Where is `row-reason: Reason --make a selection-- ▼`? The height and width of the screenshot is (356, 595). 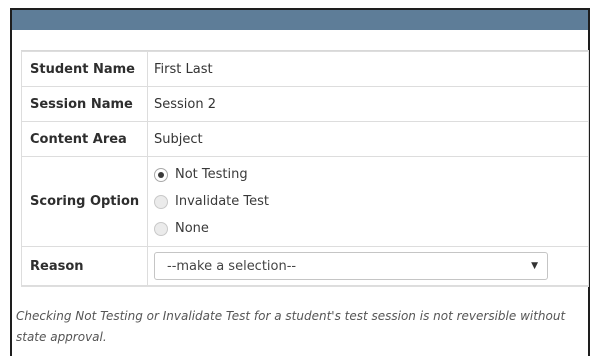
row-reason: Reason --make a selection-- ▼ is located at coordinates (305, 266).